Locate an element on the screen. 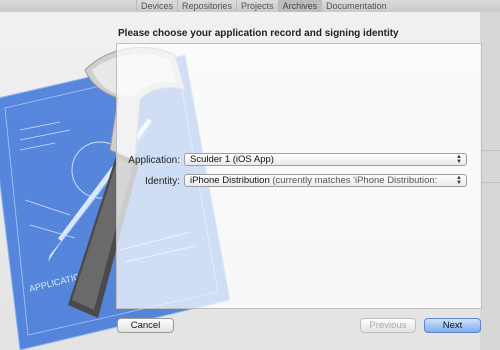  identity-label: Identity: is located at coordinates (162, 181).